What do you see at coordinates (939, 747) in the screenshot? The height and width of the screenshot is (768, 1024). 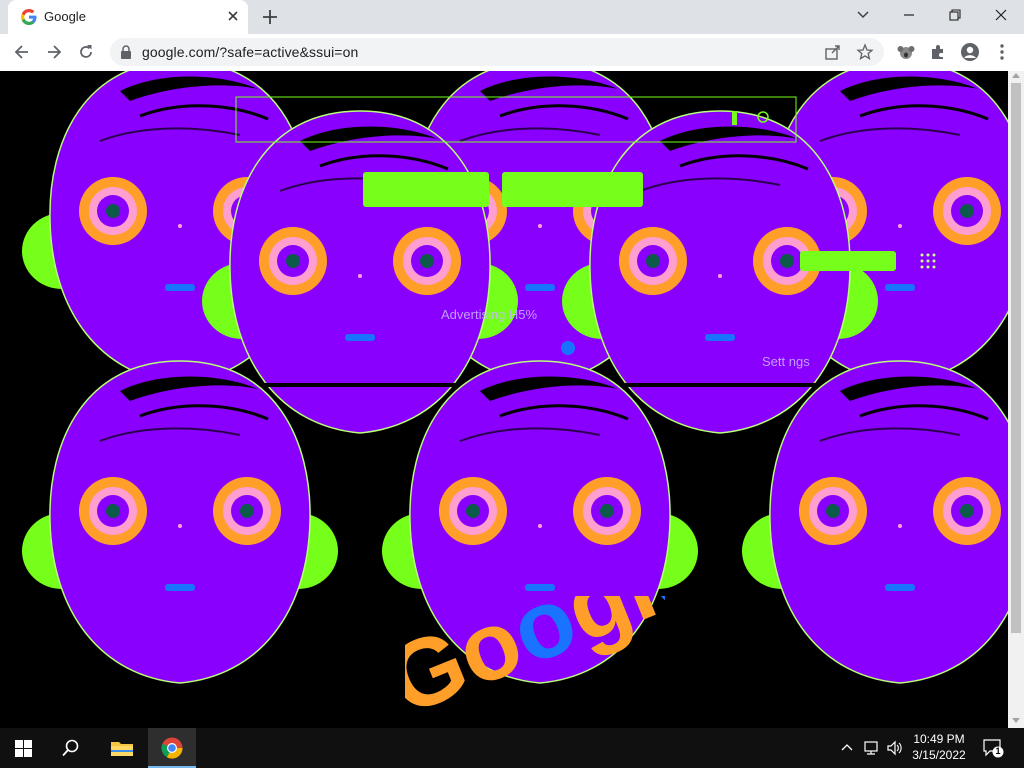 I see `system-clock: 10:49 PM 3/15/2022` at bounding box center [939, 747].